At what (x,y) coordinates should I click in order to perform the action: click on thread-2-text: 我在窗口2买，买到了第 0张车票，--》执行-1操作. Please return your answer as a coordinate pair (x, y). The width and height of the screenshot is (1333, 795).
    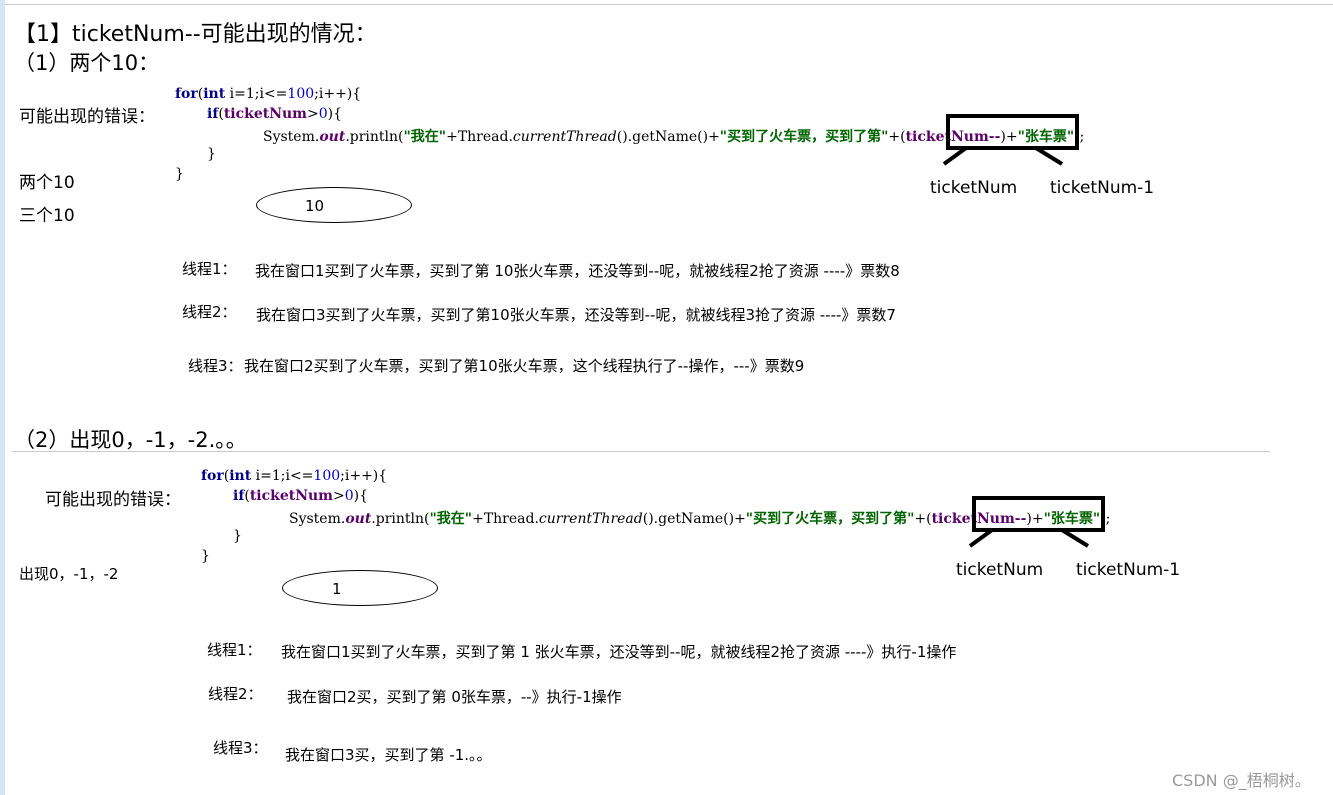
    Looking at the image, I should click on (454, 697).